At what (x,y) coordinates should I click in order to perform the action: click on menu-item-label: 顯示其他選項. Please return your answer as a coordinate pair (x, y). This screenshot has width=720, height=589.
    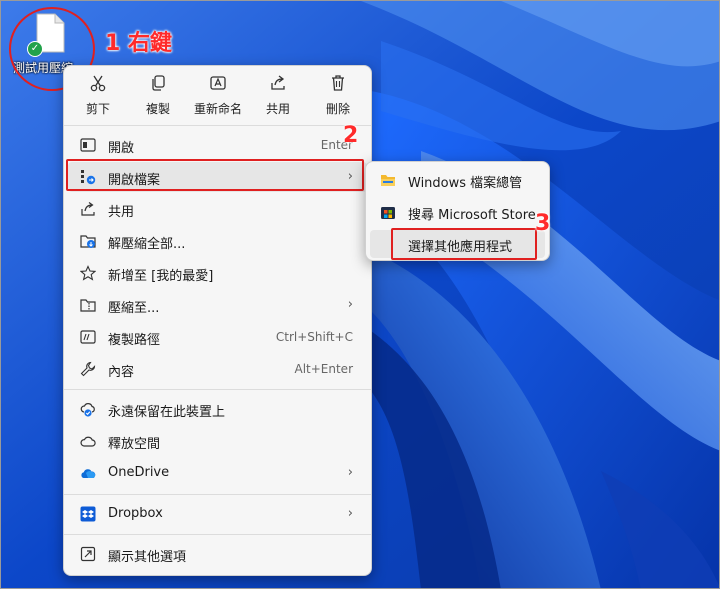
    Looking at the image, I should click on (147, 557).